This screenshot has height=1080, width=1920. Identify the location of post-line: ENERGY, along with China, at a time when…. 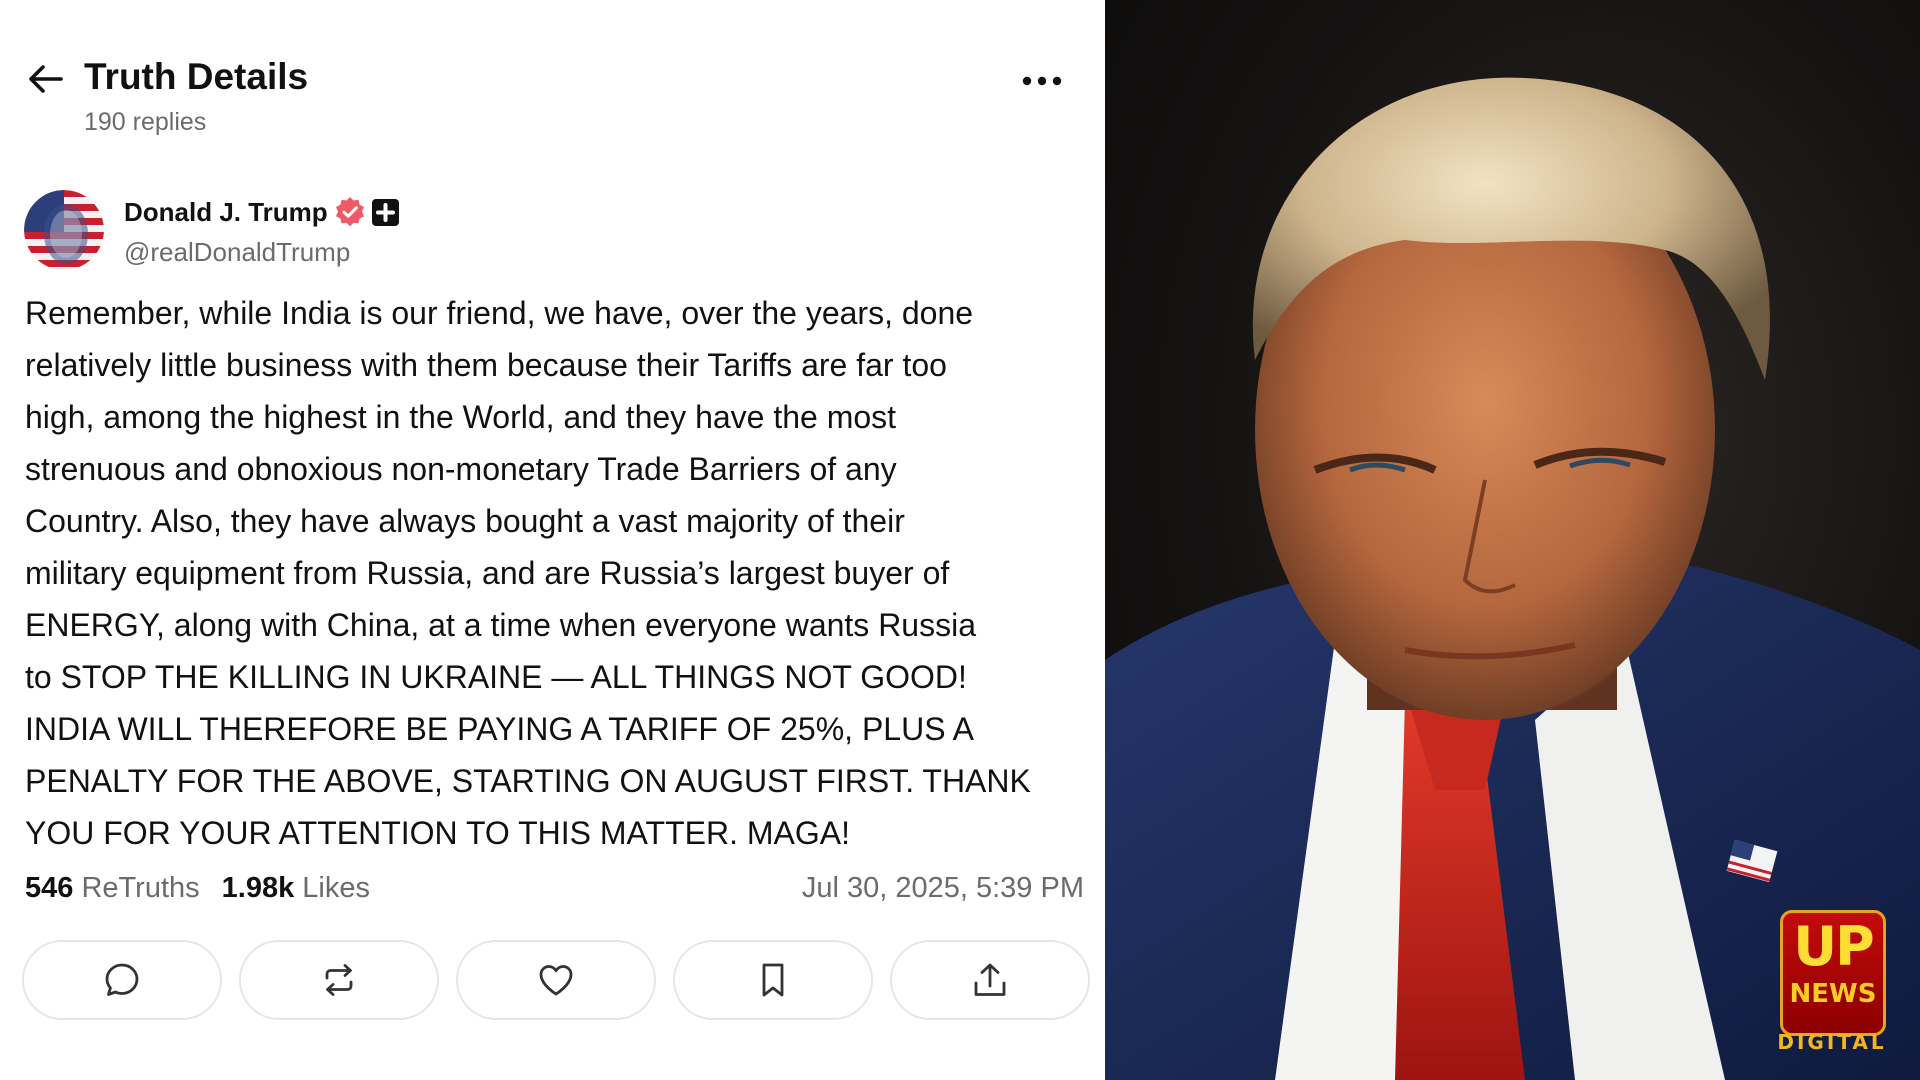
(500, 625).